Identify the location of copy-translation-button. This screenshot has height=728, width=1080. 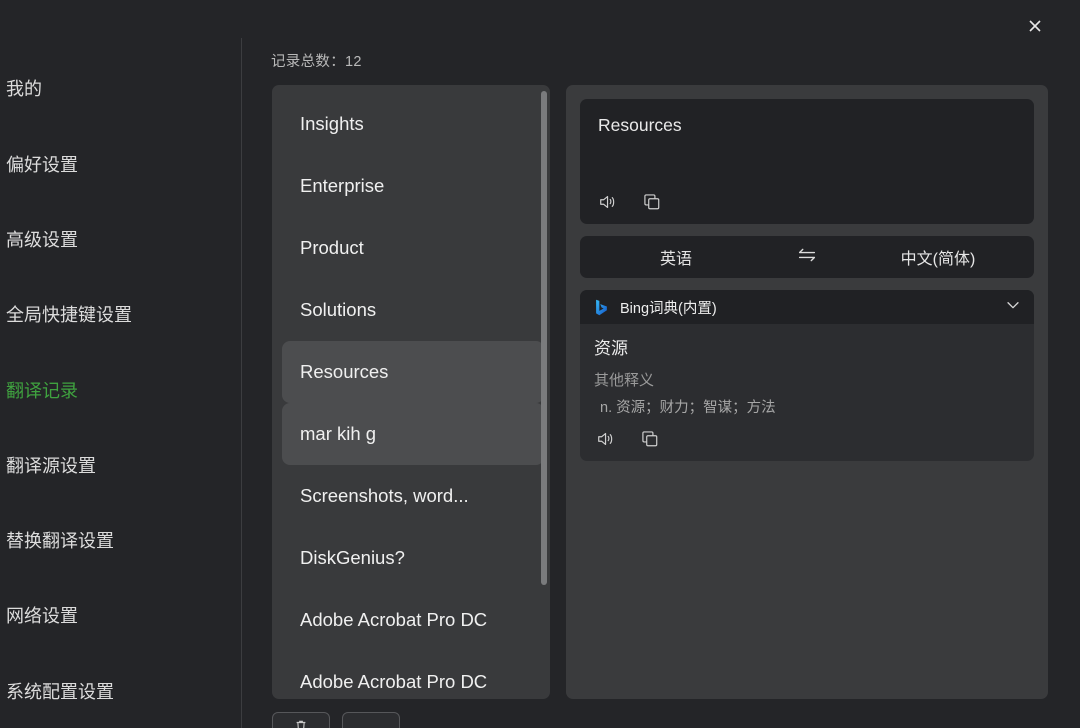
(650, 439).